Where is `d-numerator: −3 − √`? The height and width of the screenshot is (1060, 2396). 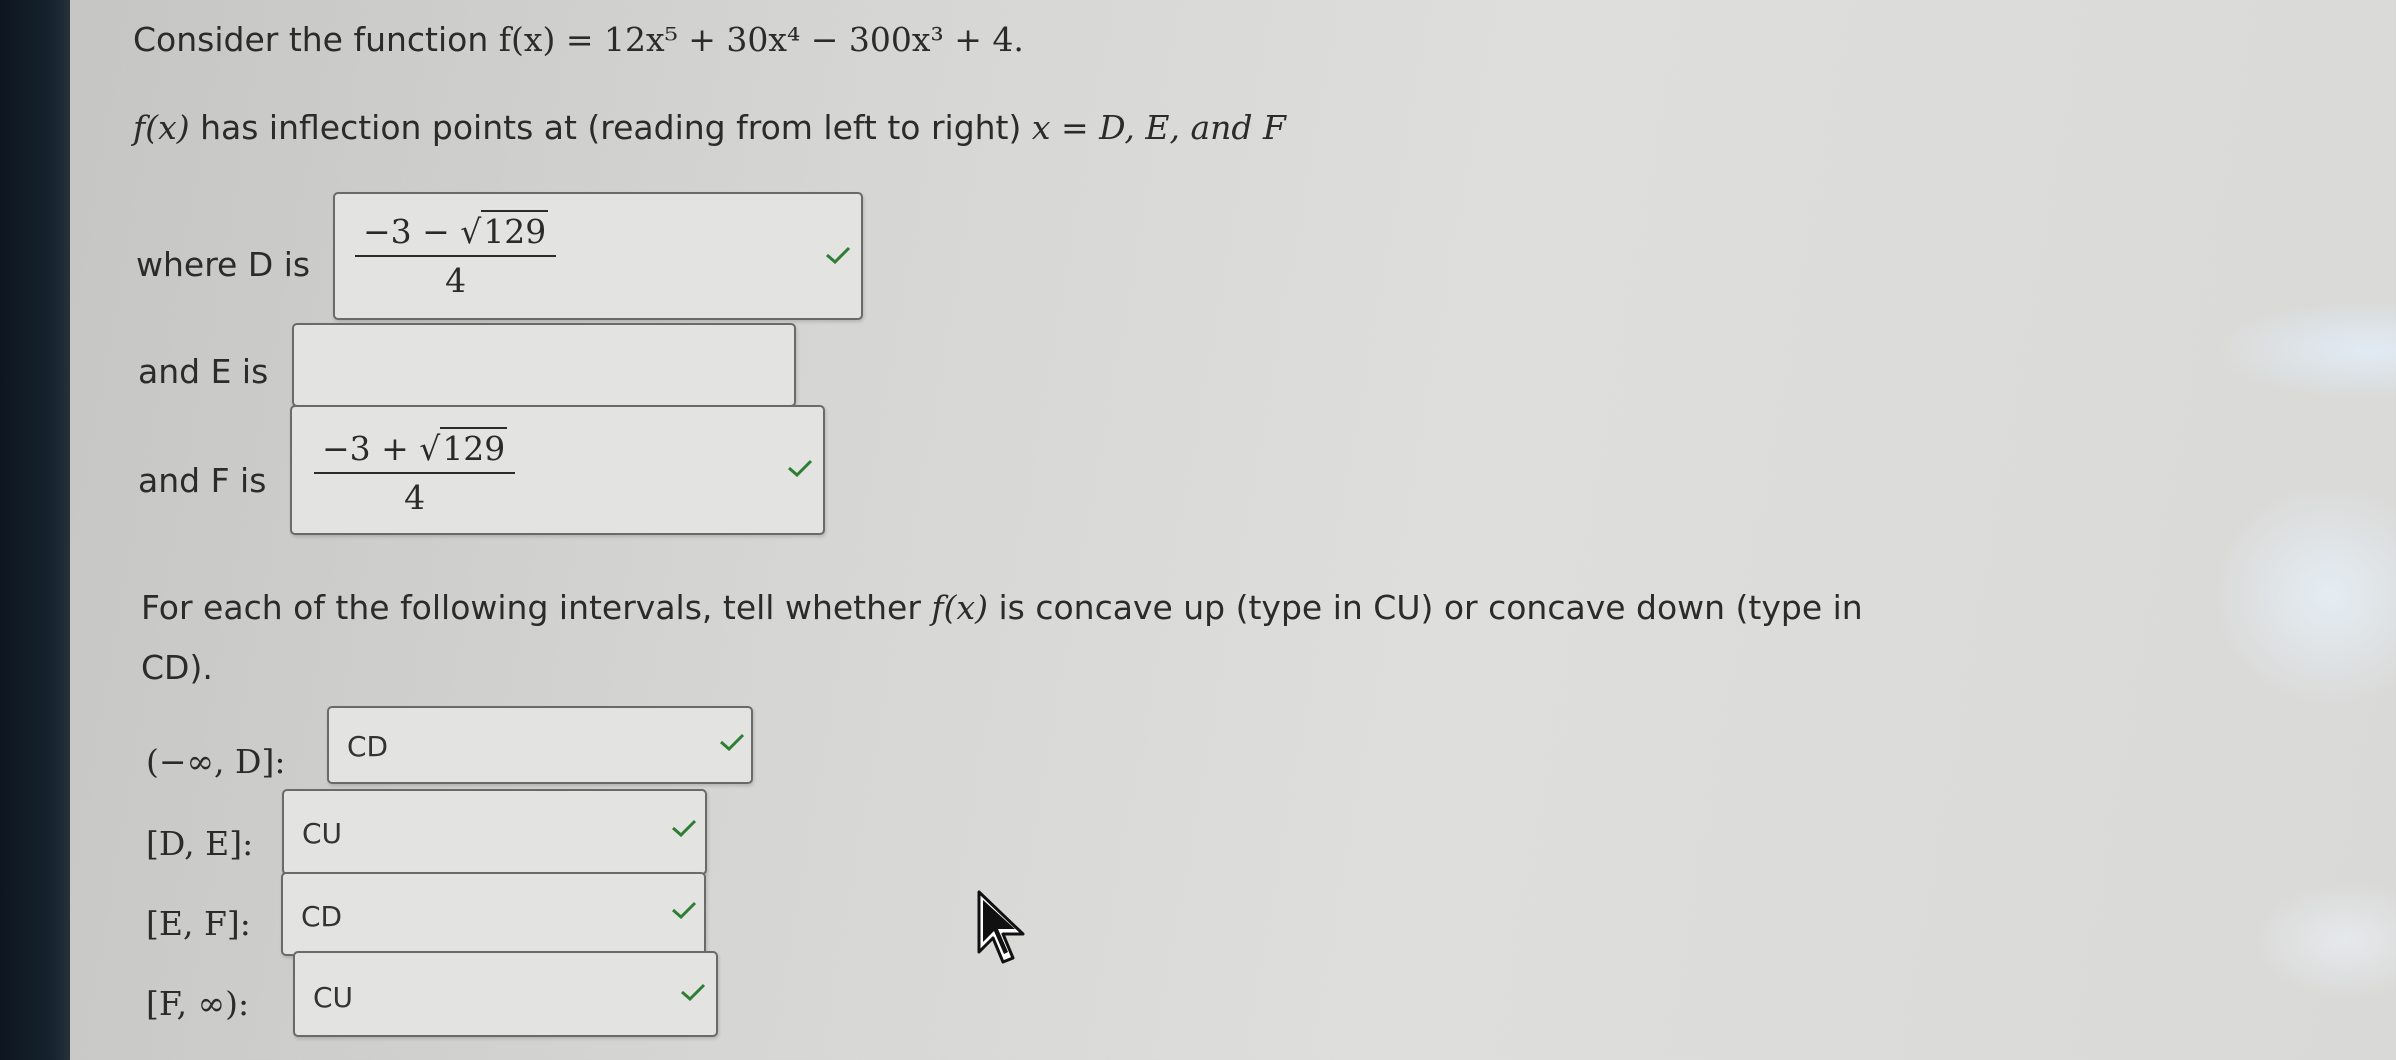 d-numerator: −3 − √ is located at coordinates (422, 231).